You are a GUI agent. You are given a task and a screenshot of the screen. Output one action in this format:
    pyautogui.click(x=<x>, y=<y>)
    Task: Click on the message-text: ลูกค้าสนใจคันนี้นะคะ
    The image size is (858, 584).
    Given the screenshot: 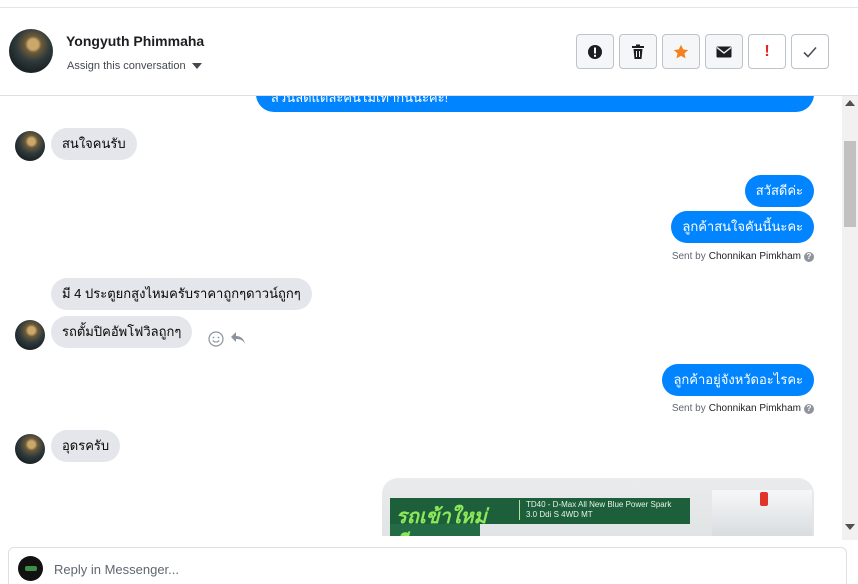 What is the action you would take?
    pyautogui.click(x=742, y=226)
    